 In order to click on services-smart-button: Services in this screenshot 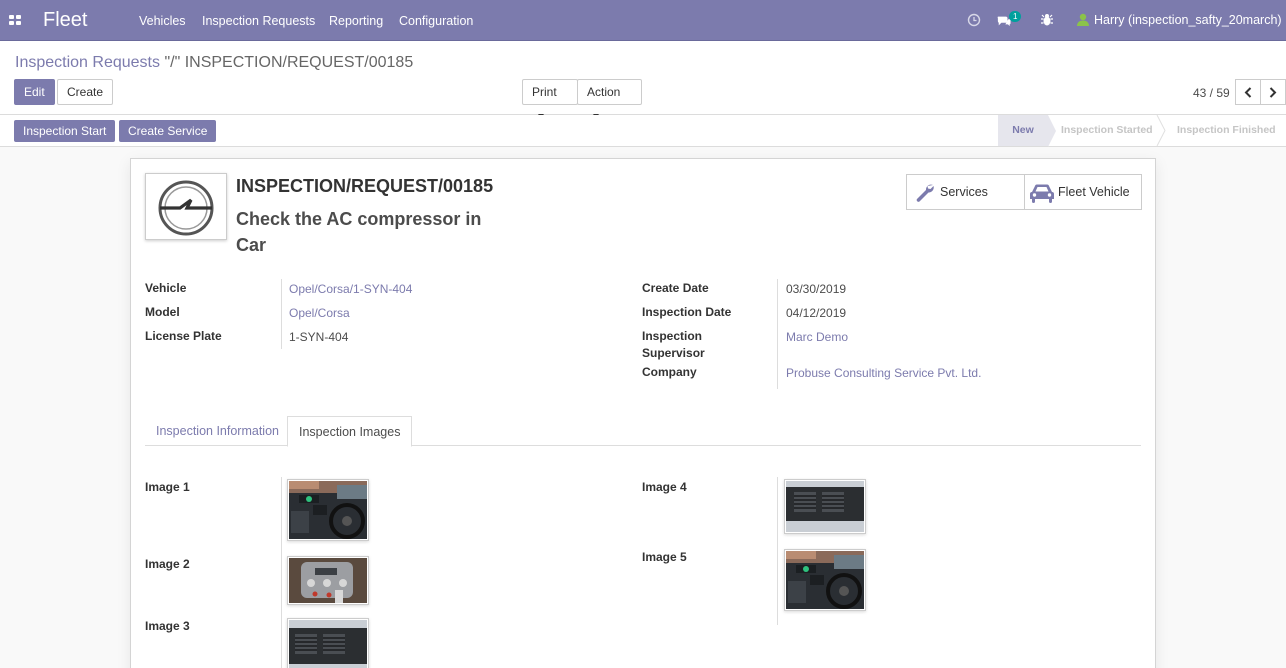, I will do `click(965, 192)`.